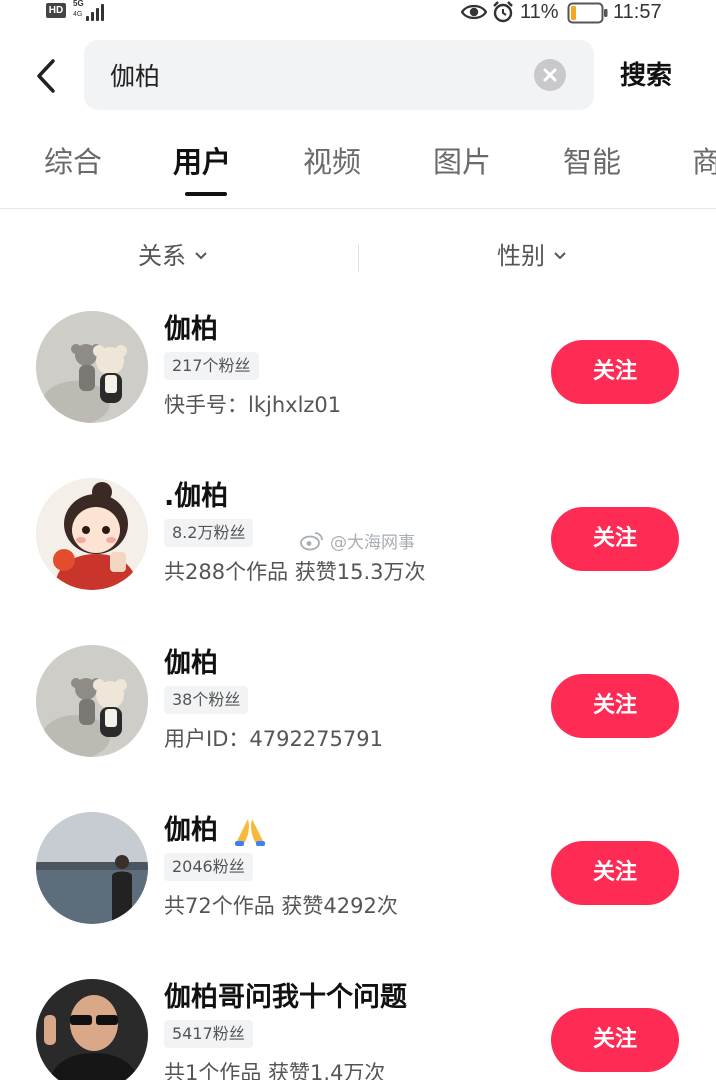 The image size is (716, 1080). What do you see at coordinates (332, 162) in the screenshot?
I see `tab-videos: 视频` at bounding box center [332, 162].